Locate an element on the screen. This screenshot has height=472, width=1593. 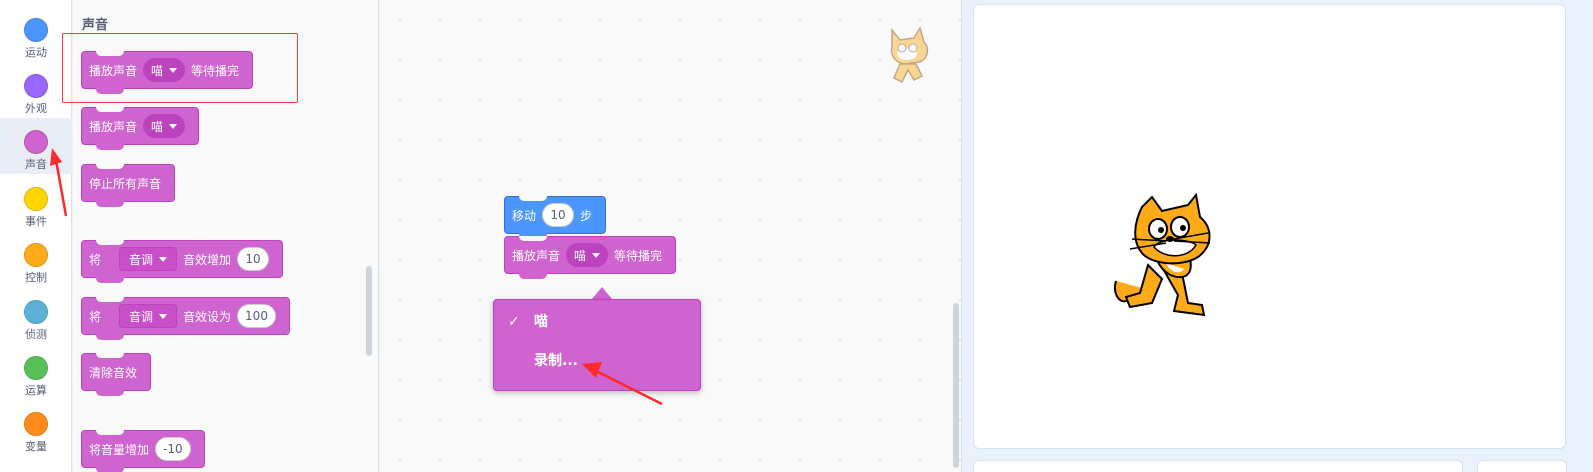
effect-value-input: 10 is located at coordinates (253, 259).